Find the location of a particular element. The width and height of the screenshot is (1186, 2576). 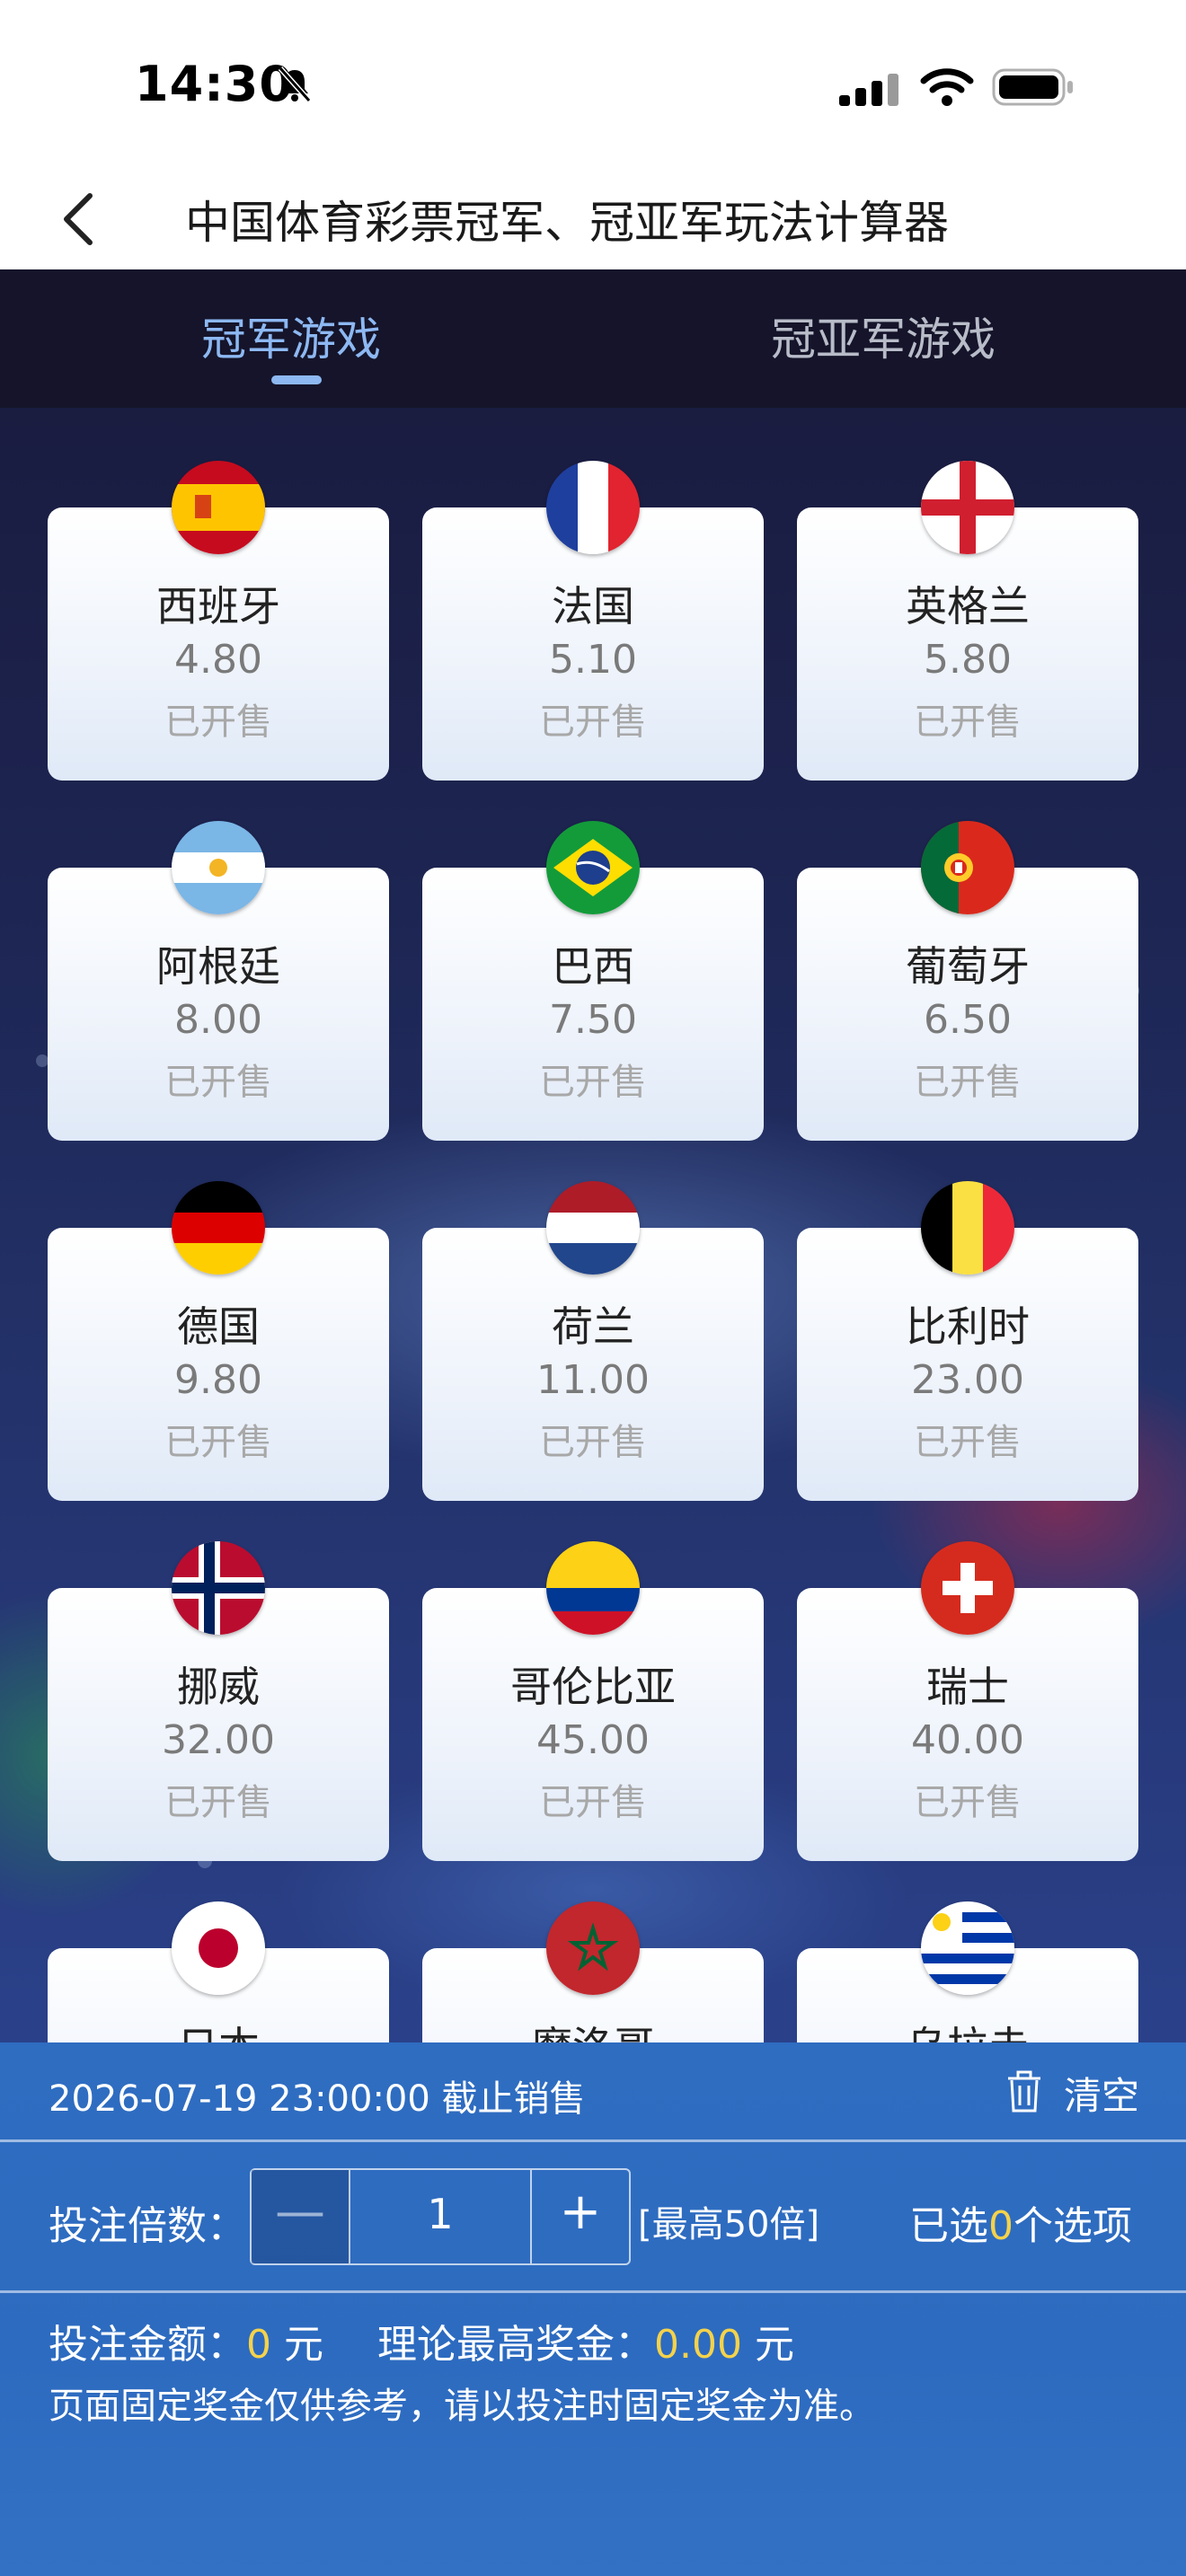

bell-muted-icon is located at coordinates (294, 86).